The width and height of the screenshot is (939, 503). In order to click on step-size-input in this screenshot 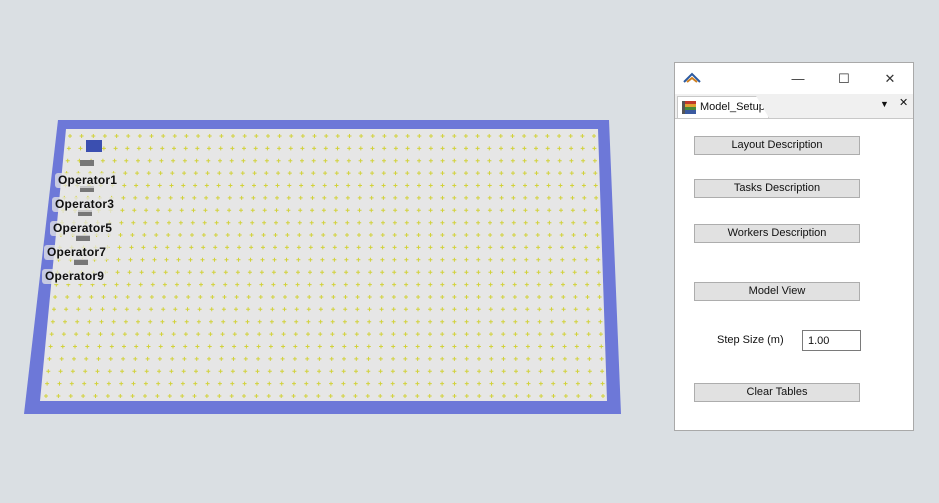, I will do `click(831, 340)`.